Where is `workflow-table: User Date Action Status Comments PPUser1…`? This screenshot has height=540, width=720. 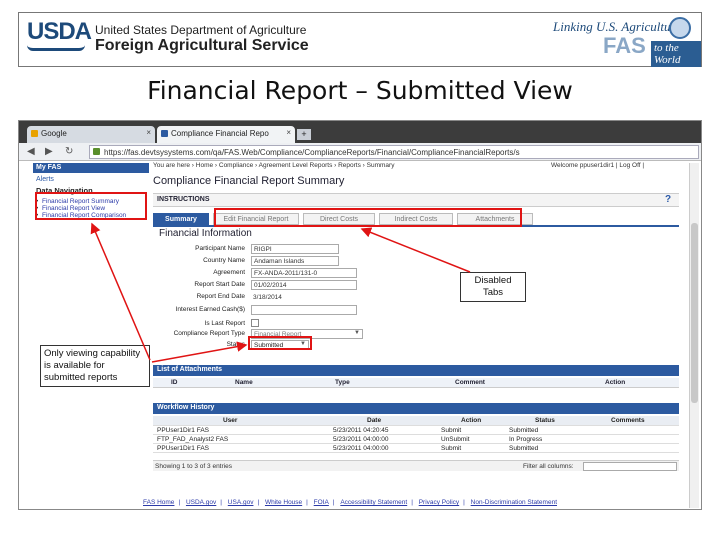 workflow-table: User Date Action Status Comments PPUser1… is located at coordinates (416, 434).